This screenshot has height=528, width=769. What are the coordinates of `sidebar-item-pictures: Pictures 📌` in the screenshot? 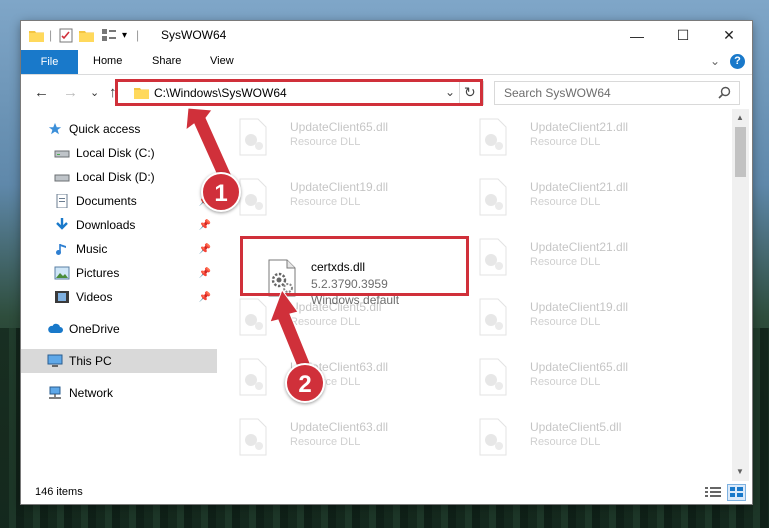 It's located at (119, 273).